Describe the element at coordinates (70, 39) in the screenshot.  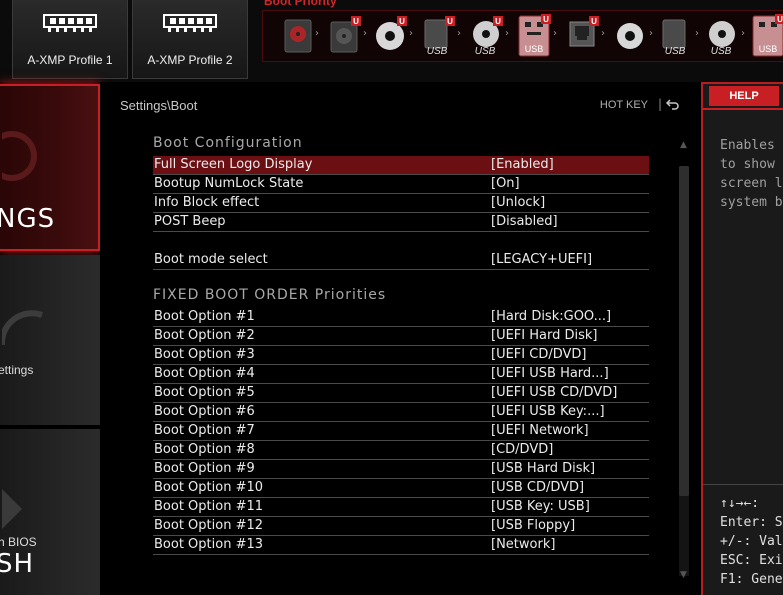
I see `xmp-profile-1-button: A-XMP Profile 1` at that location.